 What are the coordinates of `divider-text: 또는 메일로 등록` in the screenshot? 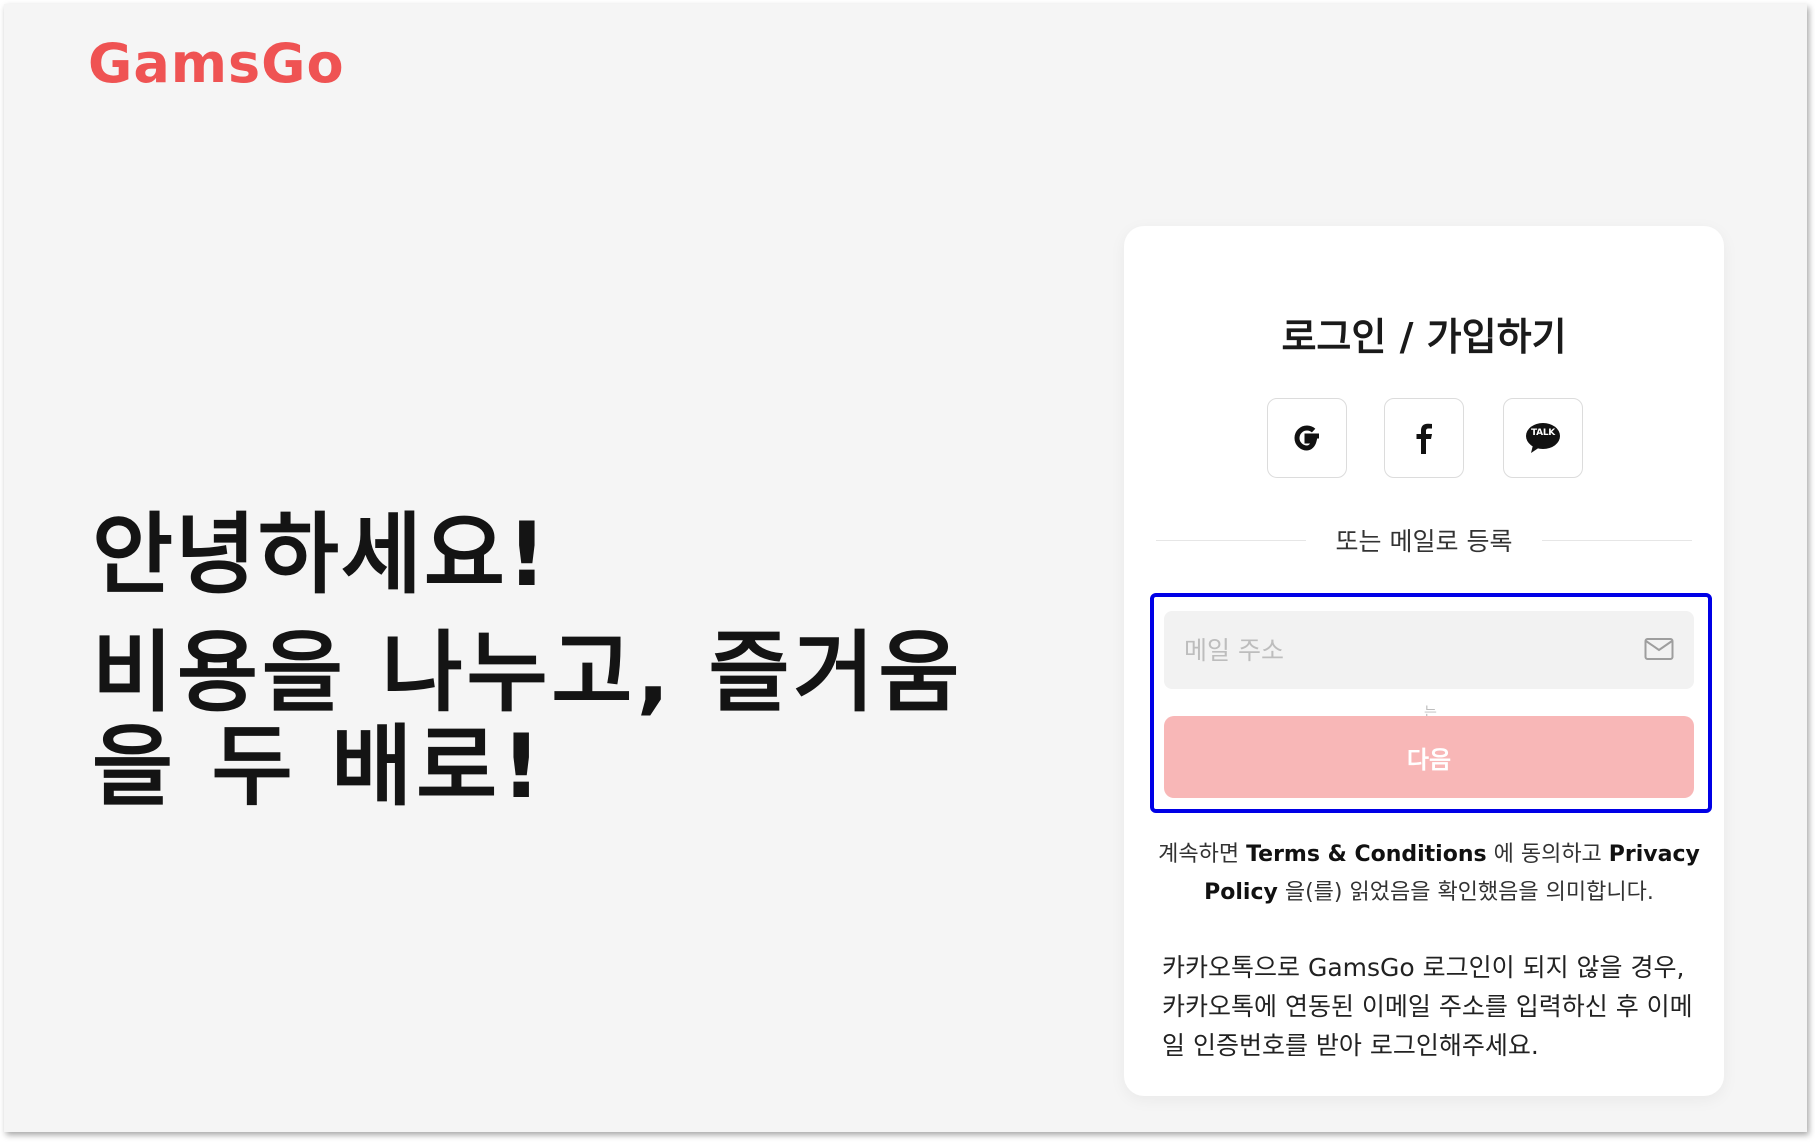 It's located at (1424, 541).